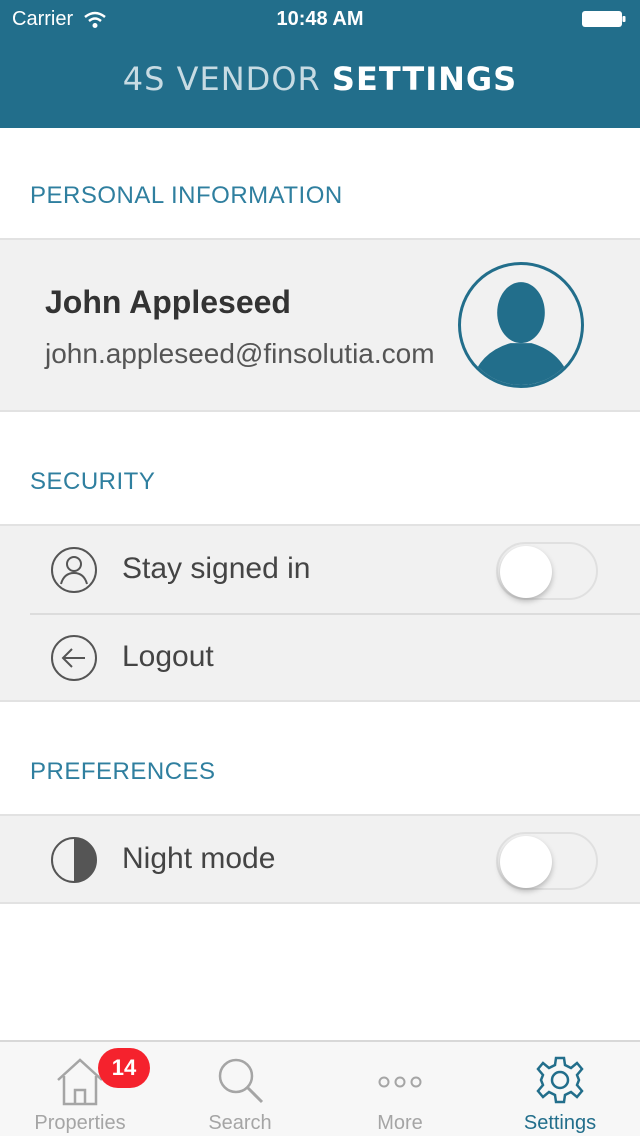 Image resolution: width=640 pixels, height=1136 pixels. I want to click on nav-header: Carrier 10:48 AM 4S VENDOR SETTINGS, so click(320, 64).